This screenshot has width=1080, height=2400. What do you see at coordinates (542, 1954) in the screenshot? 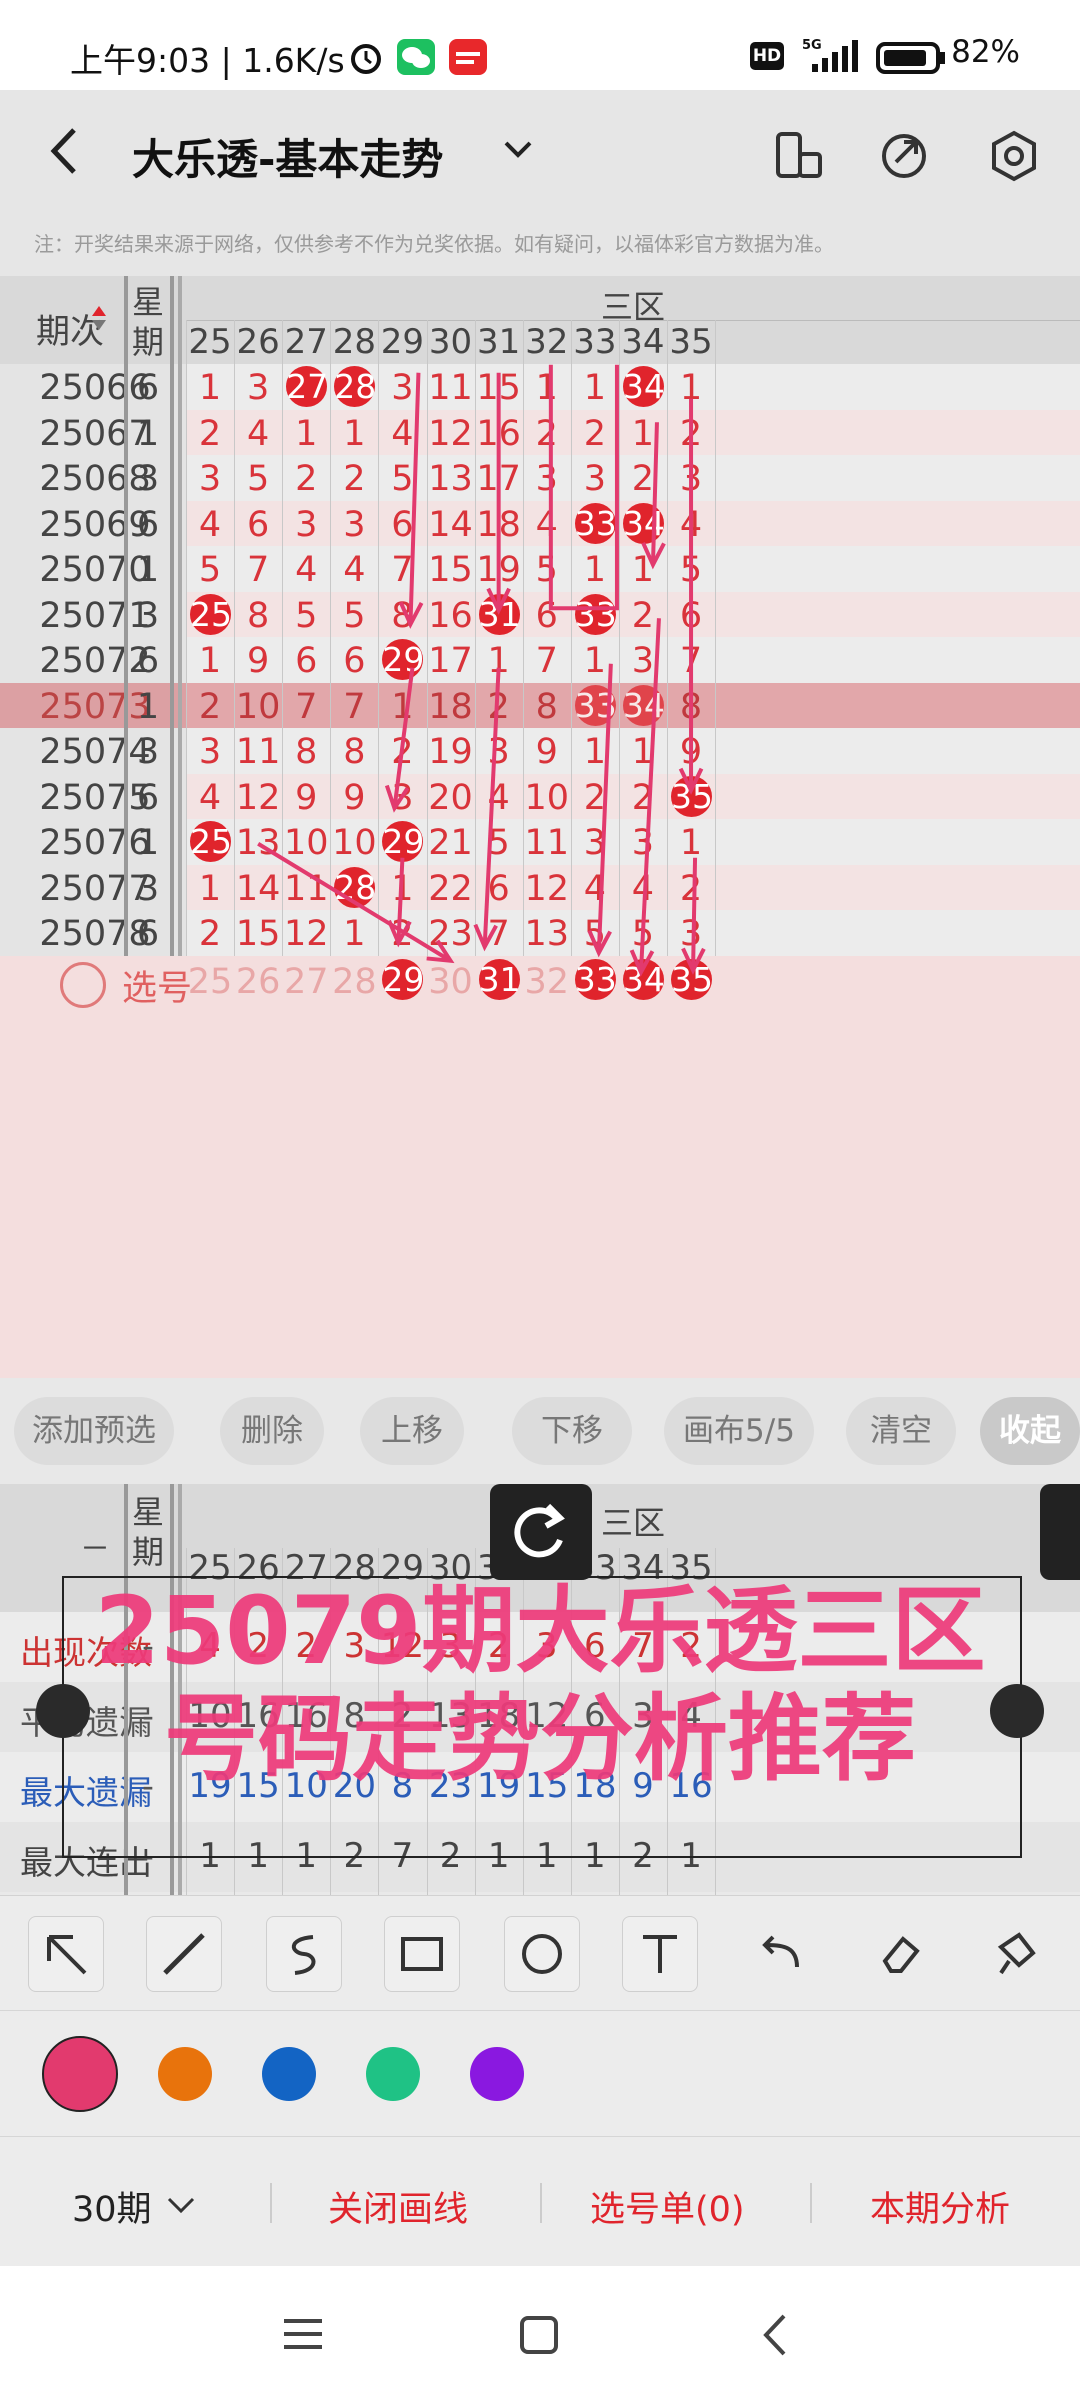
I see `circle-tool` at bounding box center [542, 1954].